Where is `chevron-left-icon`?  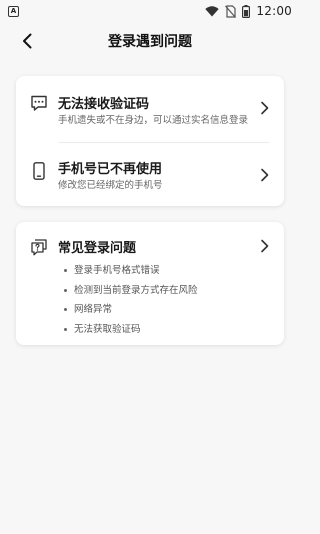
chevron-left-icon is located at coordinates (27, 41).